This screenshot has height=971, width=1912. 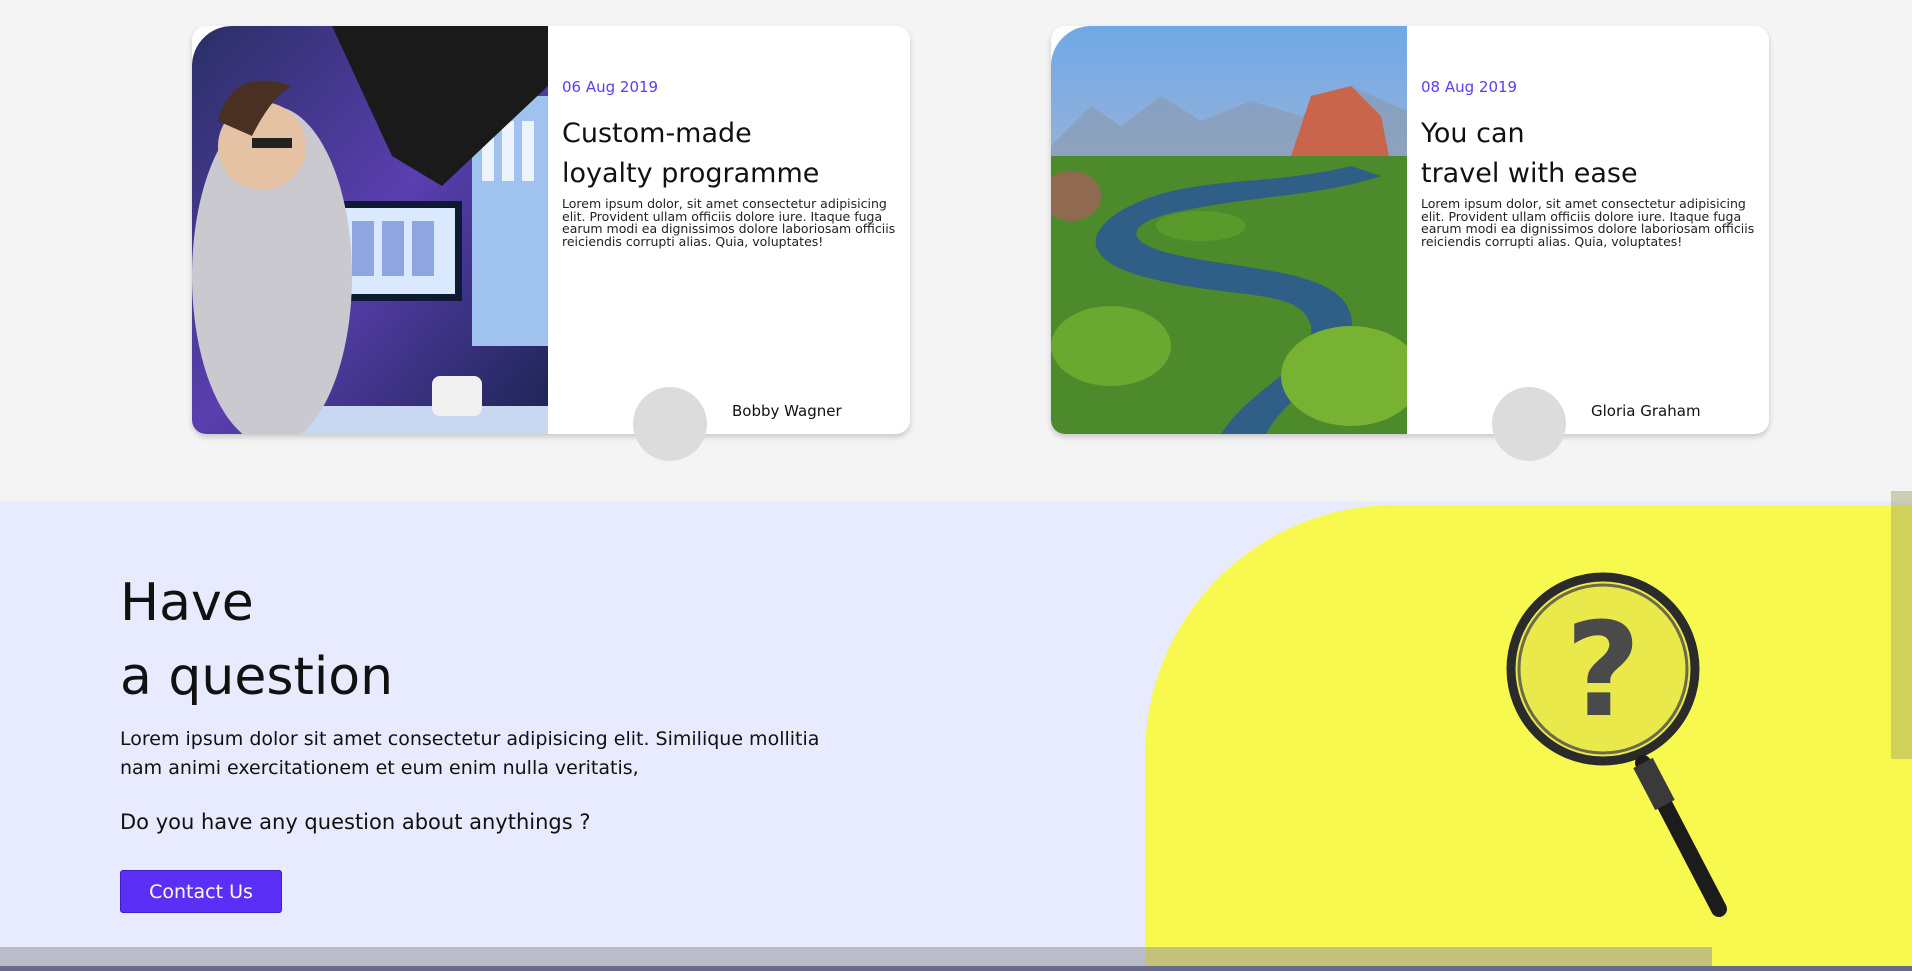 What do you see at coordinates (691, 173) in the screenshot?
I see `card-title-line: loyalty programme` at bounding box center [691, 173].